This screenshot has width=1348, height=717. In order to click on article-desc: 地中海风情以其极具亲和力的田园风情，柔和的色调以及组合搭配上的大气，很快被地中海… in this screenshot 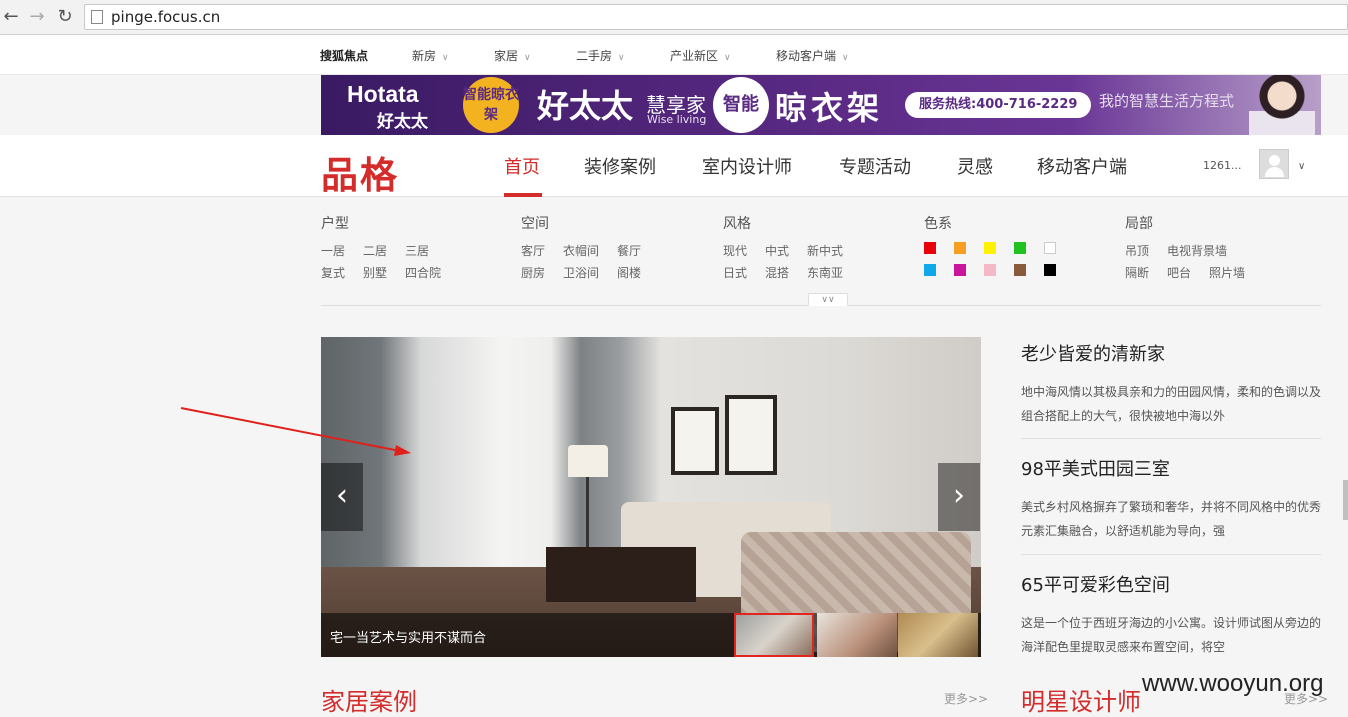, I will do `click(1171, 404)`.